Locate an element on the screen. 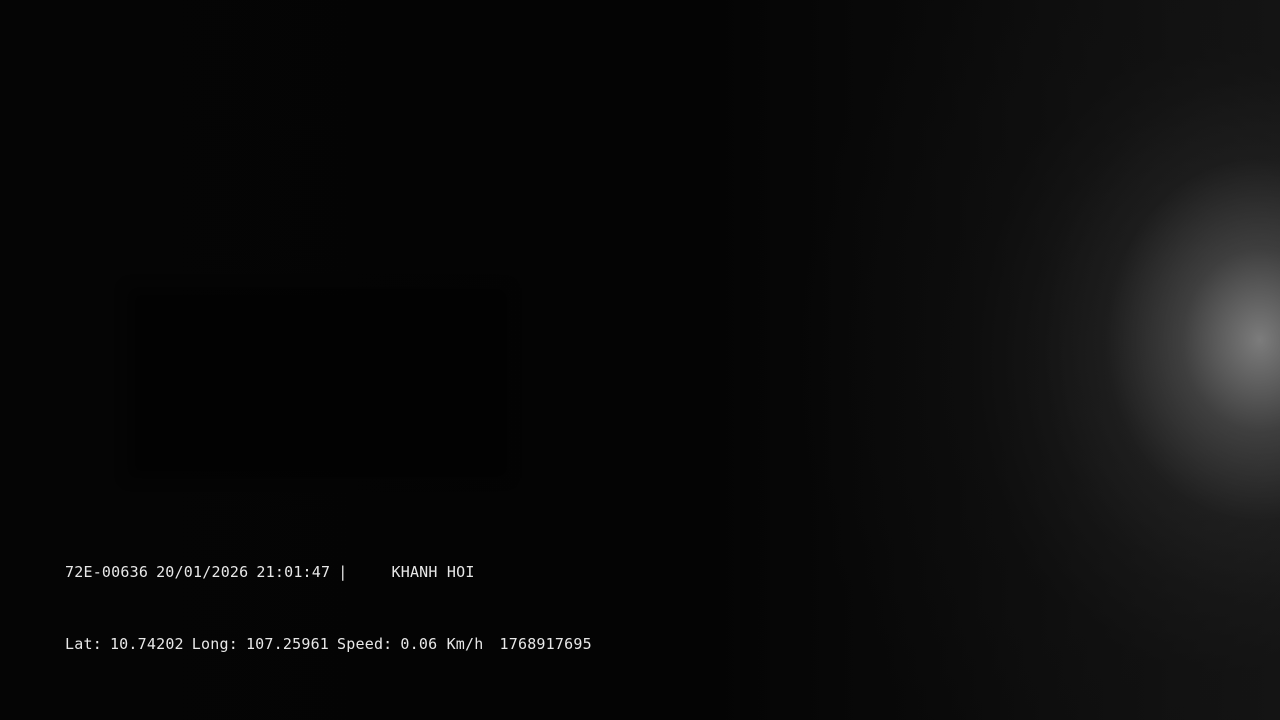 This screenshot has height=720, width=1280. unix-timestamp: 1768917695 is located at coordinates (545, 644).